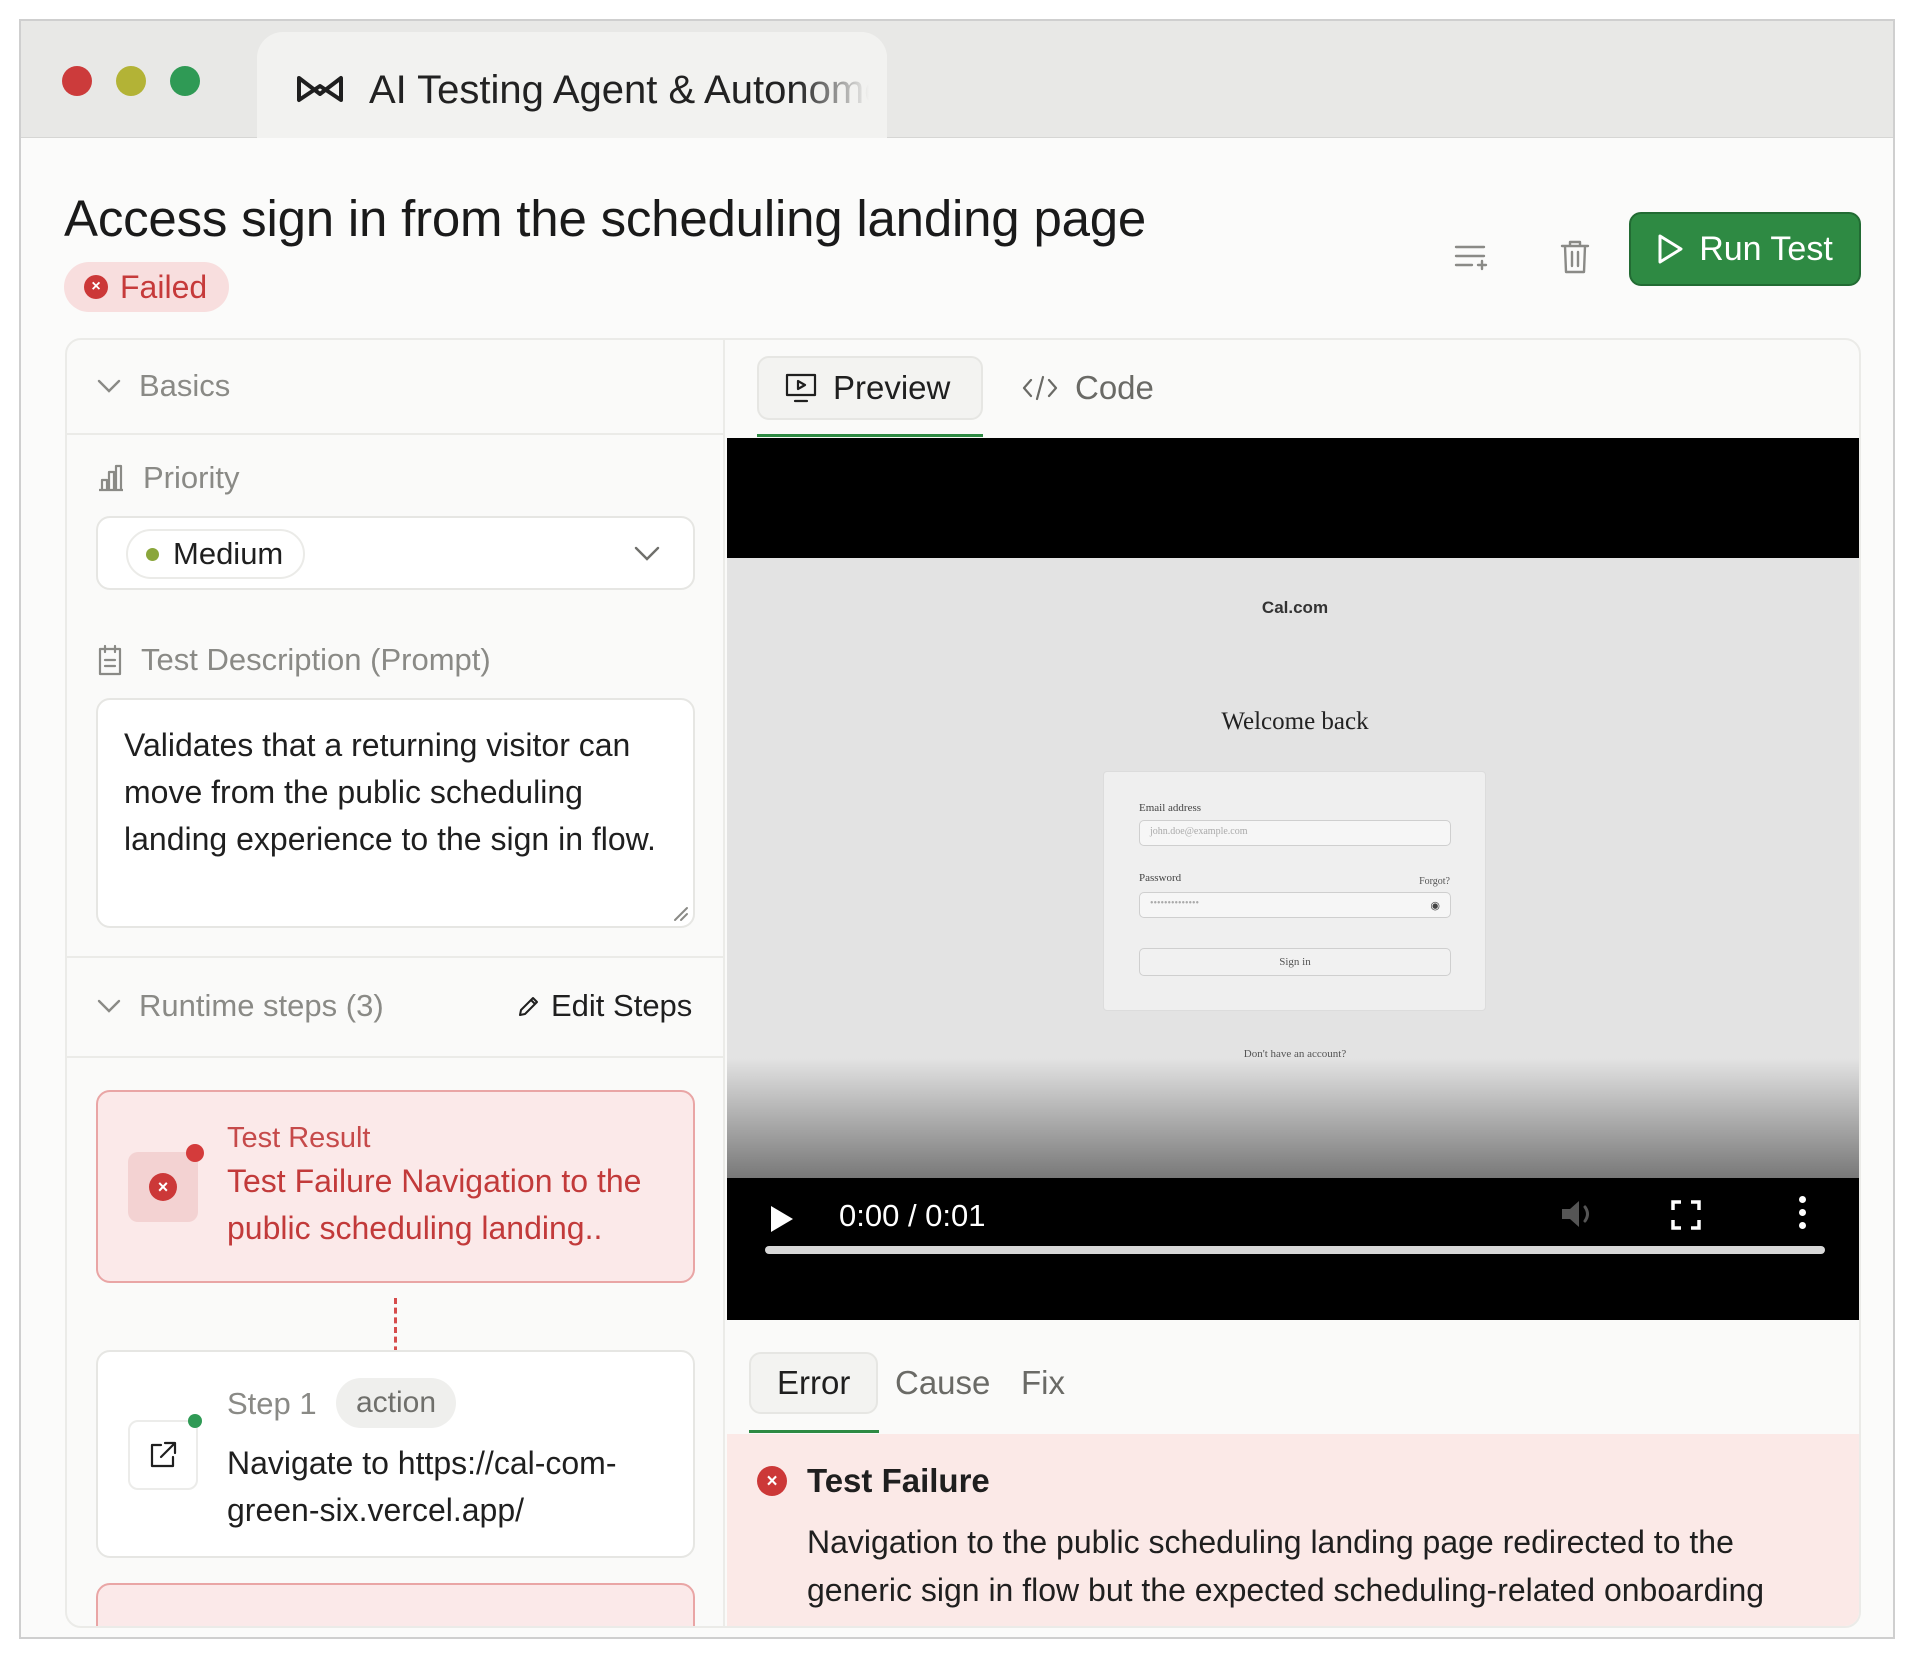  Describe the element at coordinates (1295, 721) in the screenshot. I see `video-heading: Welcome back` at that location.